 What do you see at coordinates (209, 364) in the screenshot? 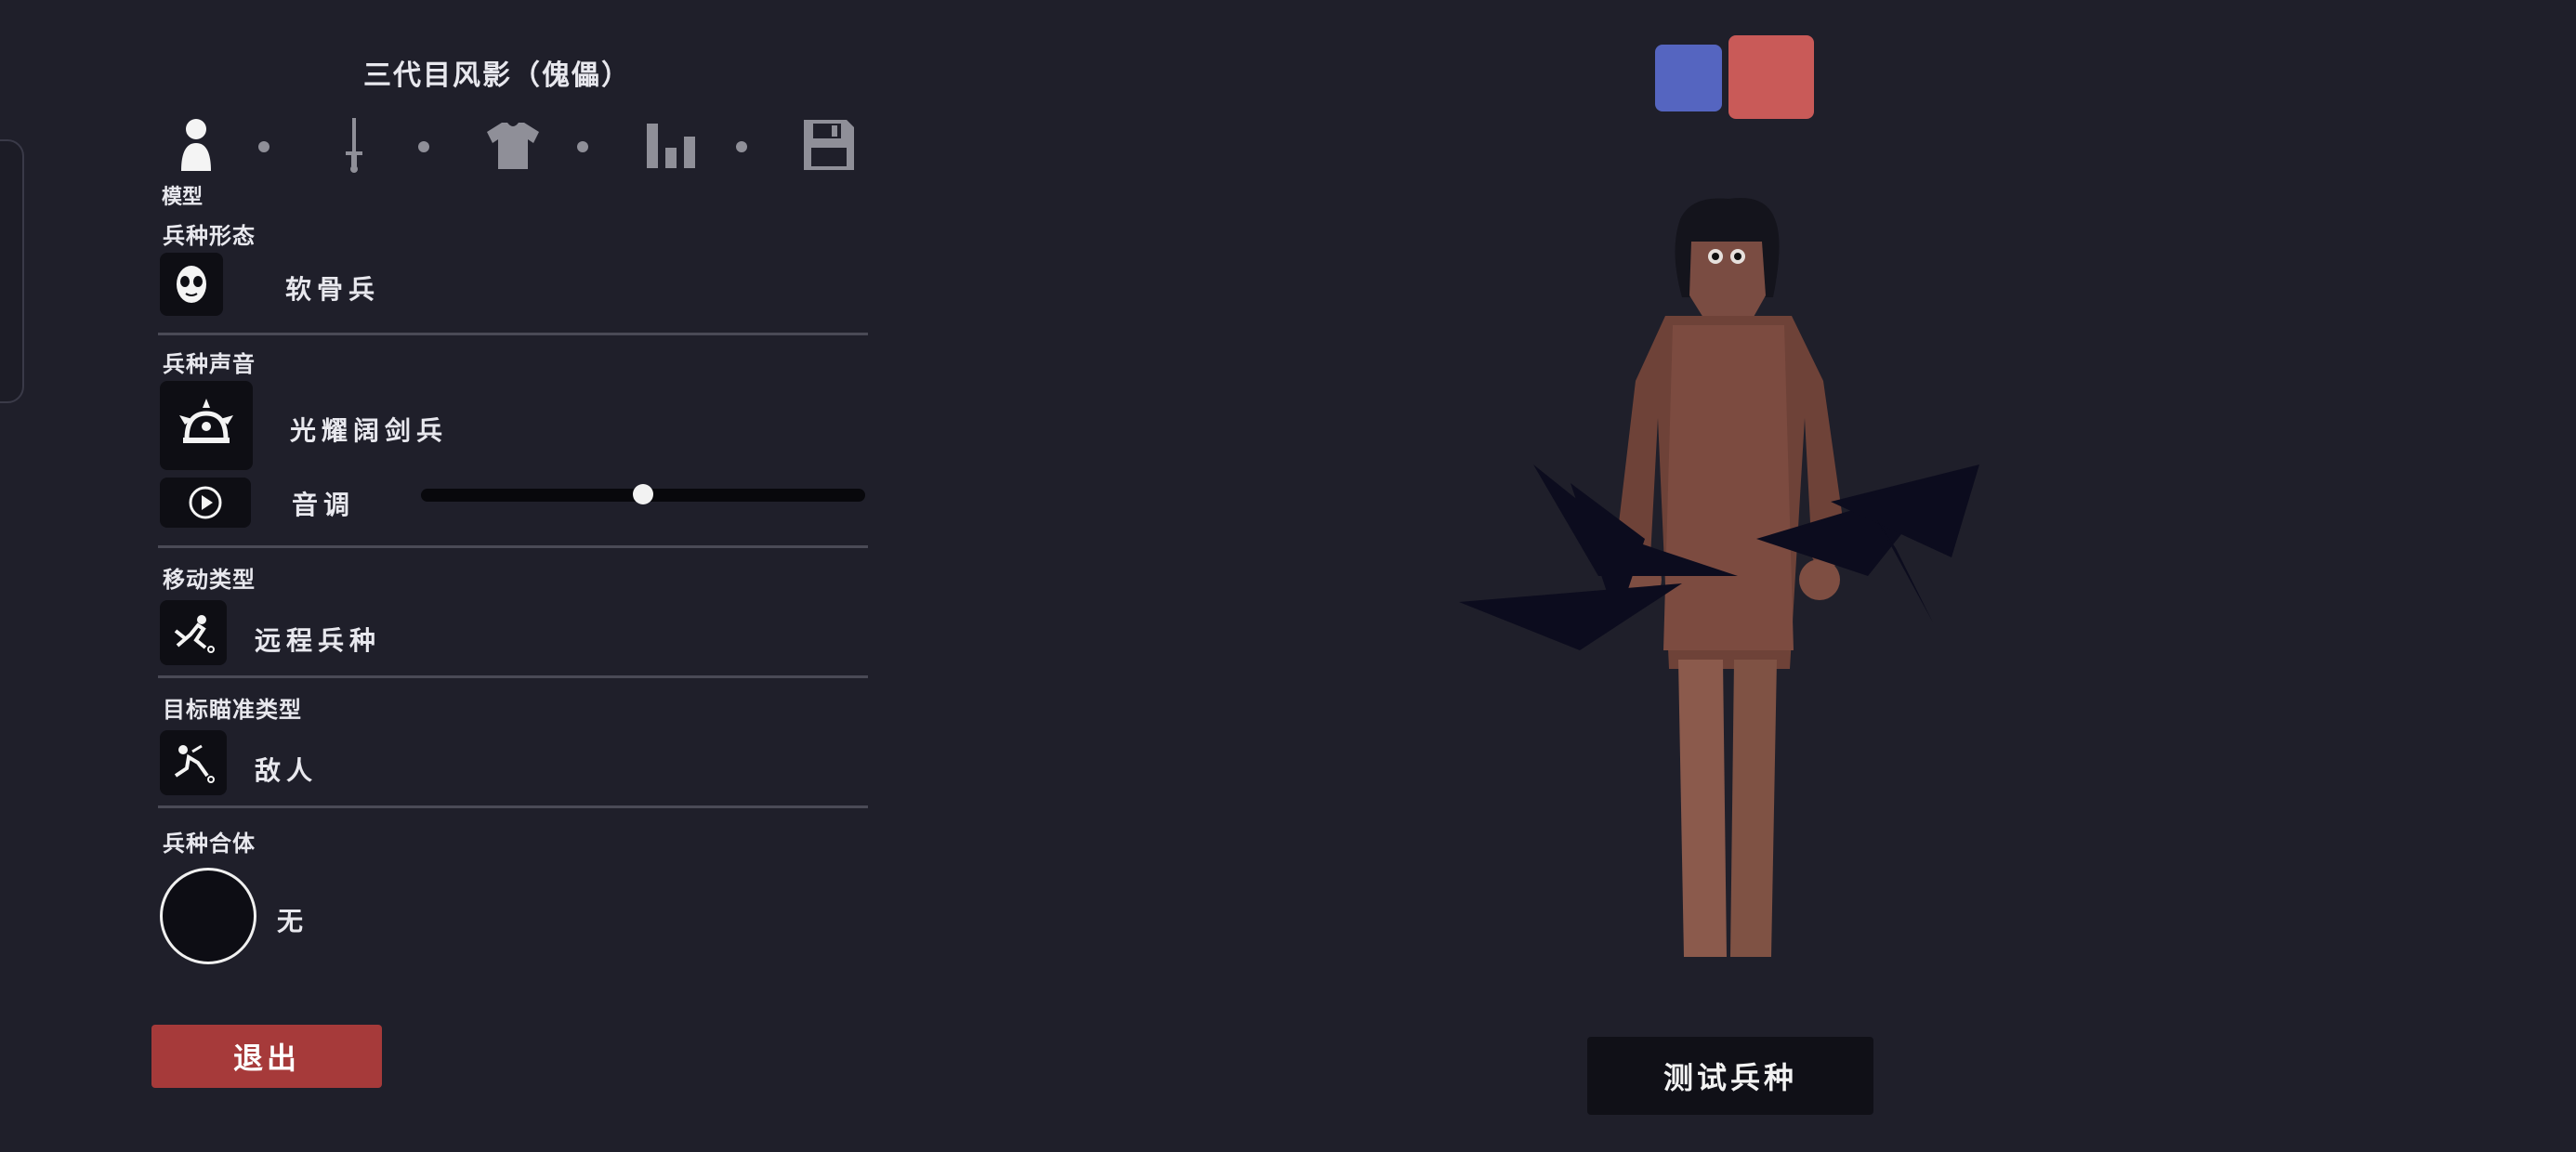
I see `section-title-voice: 兵种声音` at bounding box center [209, 364].